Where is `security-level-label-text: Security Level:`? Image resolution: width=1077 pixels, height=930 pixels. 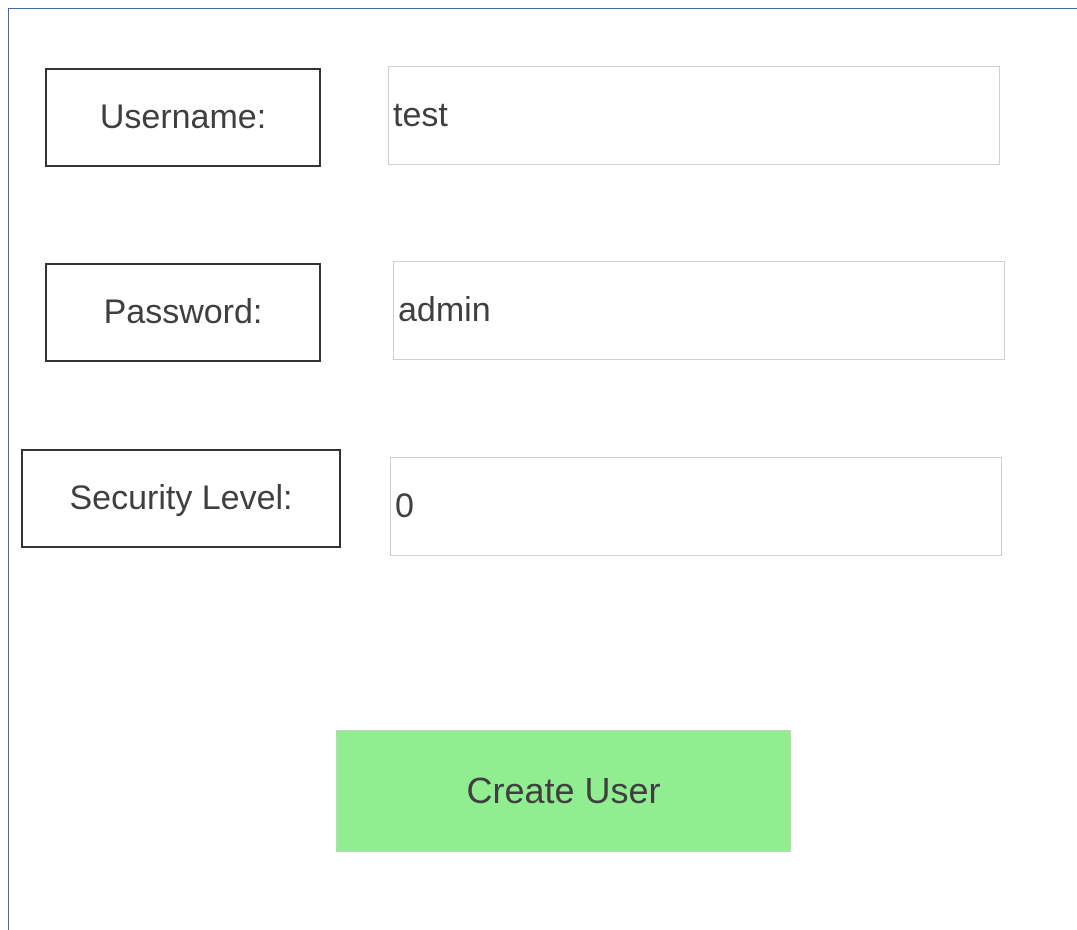 security-level-label-text: Security Level: is located at coordinates (181, 498).